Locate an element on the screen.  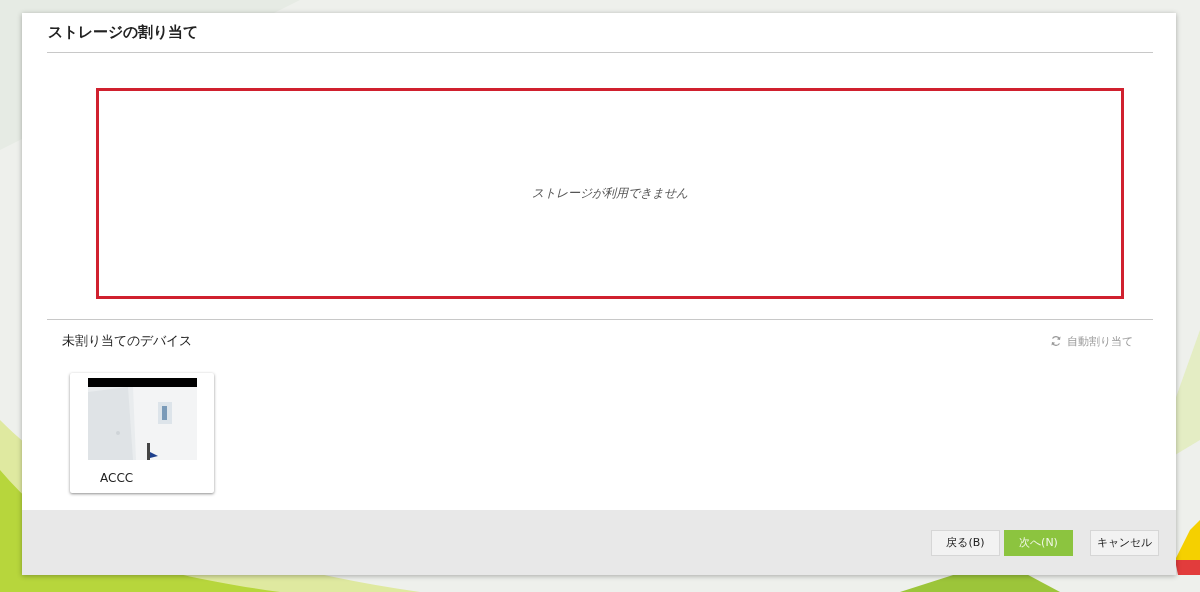
dialog-title: ストレージの割り当て is located at coordinates (123, 32).